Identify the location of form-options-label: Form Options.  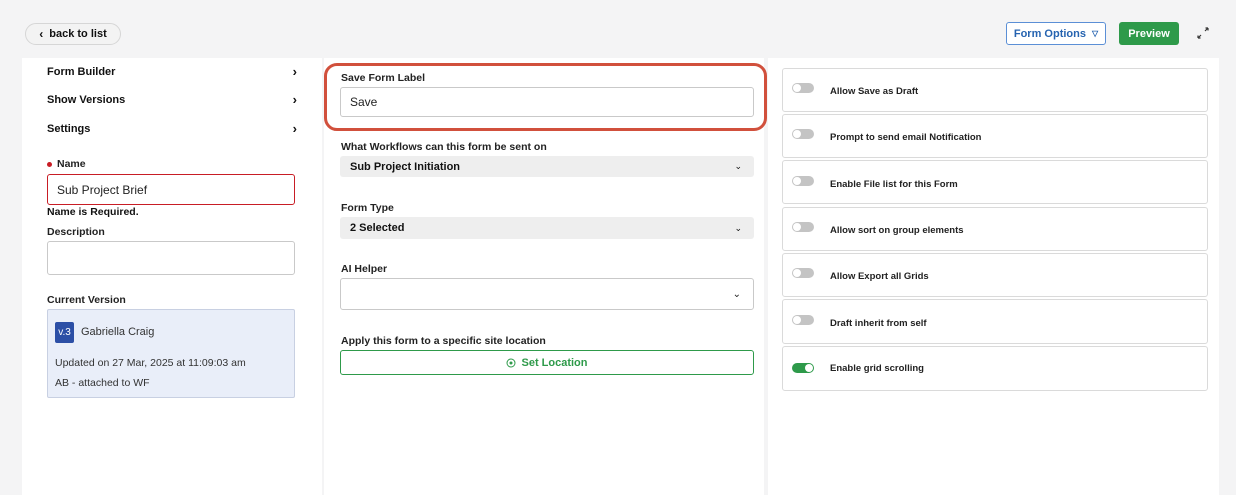
(1049, 33).